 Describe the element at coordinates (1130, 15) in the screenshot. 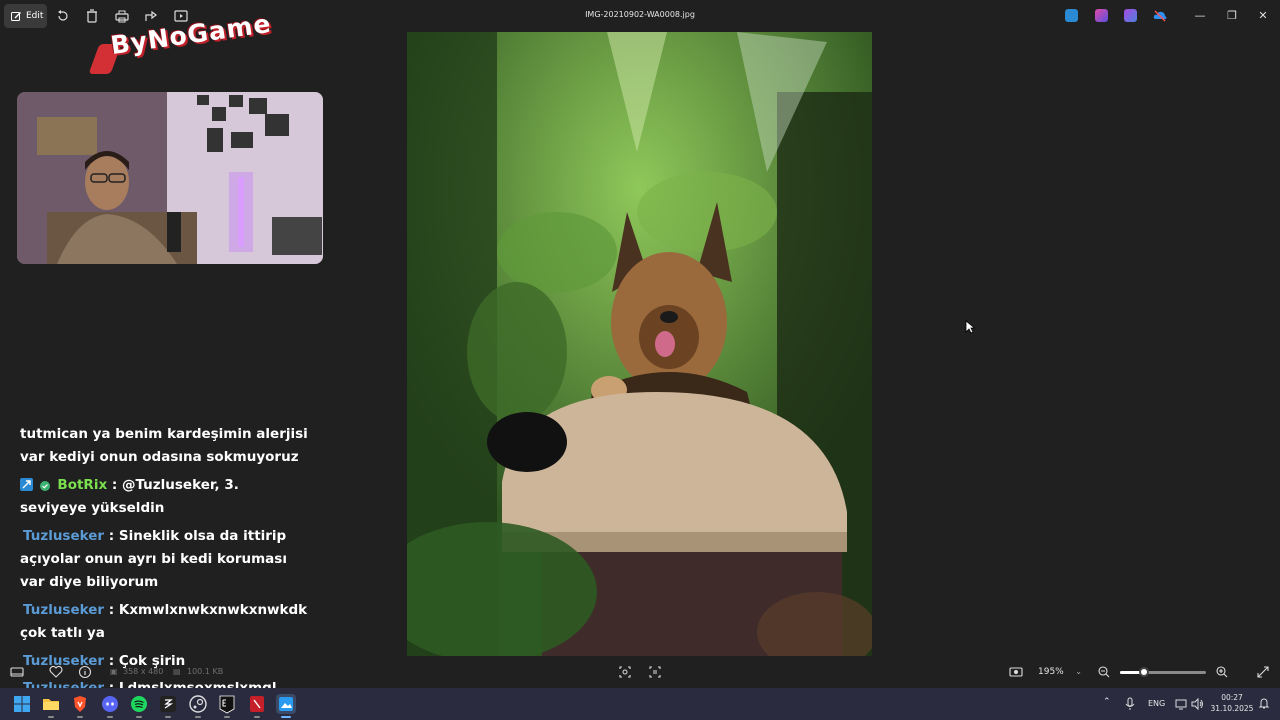

I see `designer-icon` at that location.